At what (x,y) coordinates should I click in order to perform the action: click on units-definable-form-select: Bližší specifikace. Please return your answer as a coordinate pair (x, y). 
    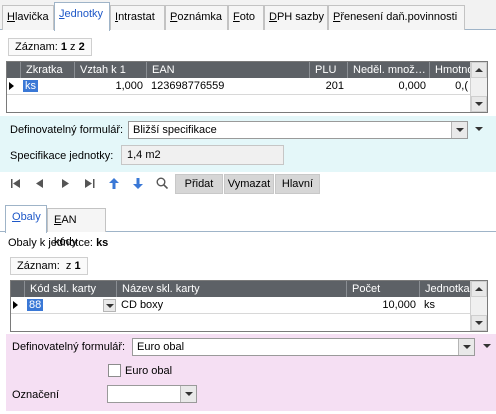
    Looking at the image, I should click on (298, 130).